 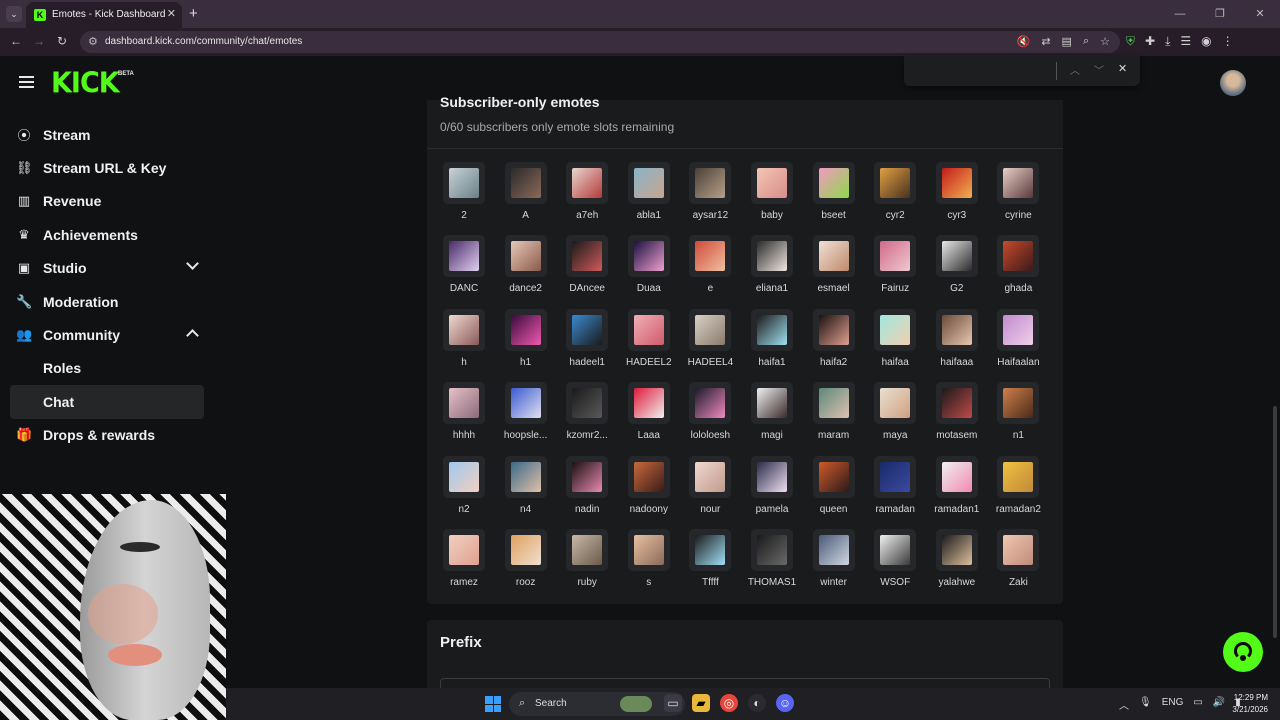 What do you see at coordinates (772, 565) in the screenshot?
I see `emote-item: THOMAS1` at bounding box center [772, 565].